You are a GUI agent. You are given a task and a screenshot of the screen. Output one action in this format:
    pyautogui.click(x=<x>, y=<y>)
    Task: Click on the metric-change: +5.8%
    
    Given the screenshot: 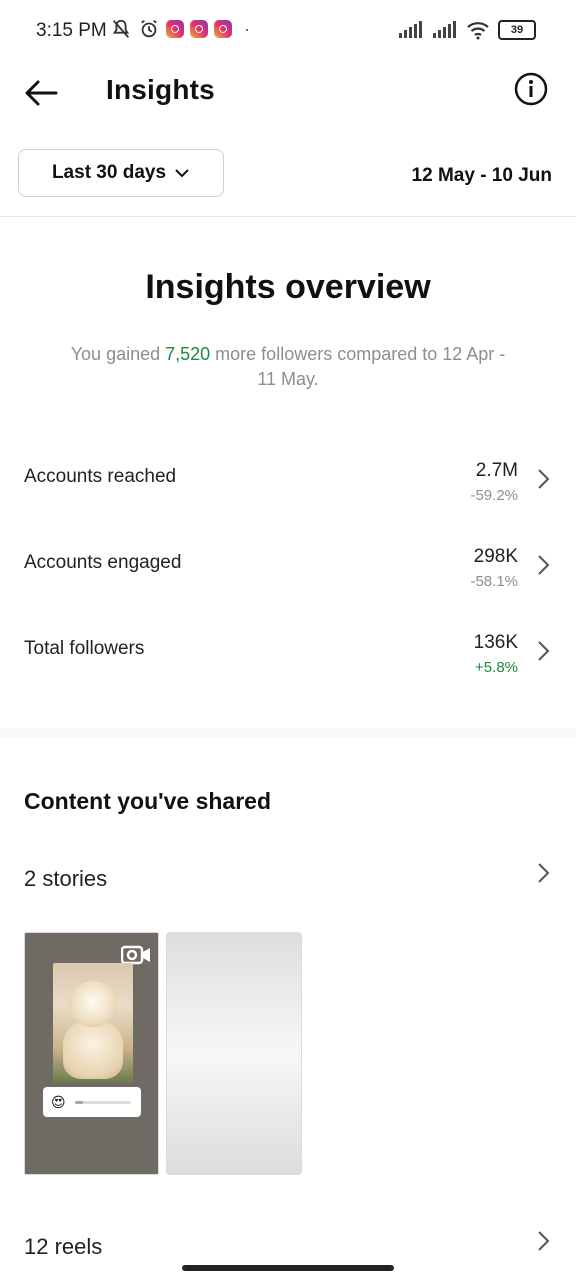 What is the action you would take?
    pyautogui.click(x=496, y=667)
    